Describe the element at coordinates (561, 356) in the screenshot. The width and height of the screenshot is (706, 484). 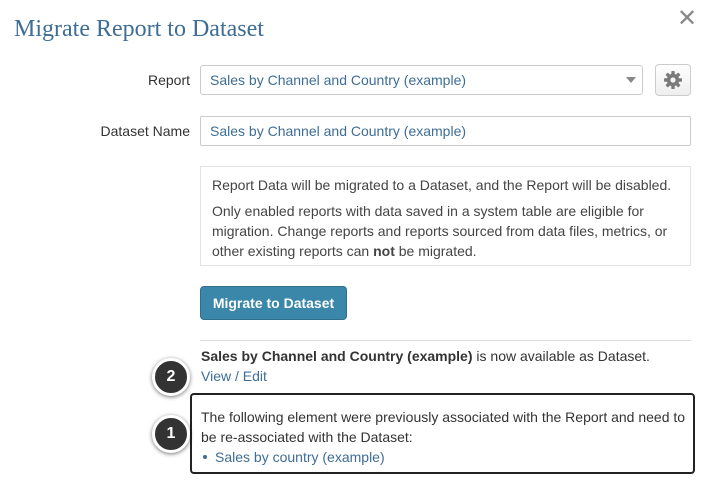
I see `result-message-text: is now available as Dataset.` at that location.